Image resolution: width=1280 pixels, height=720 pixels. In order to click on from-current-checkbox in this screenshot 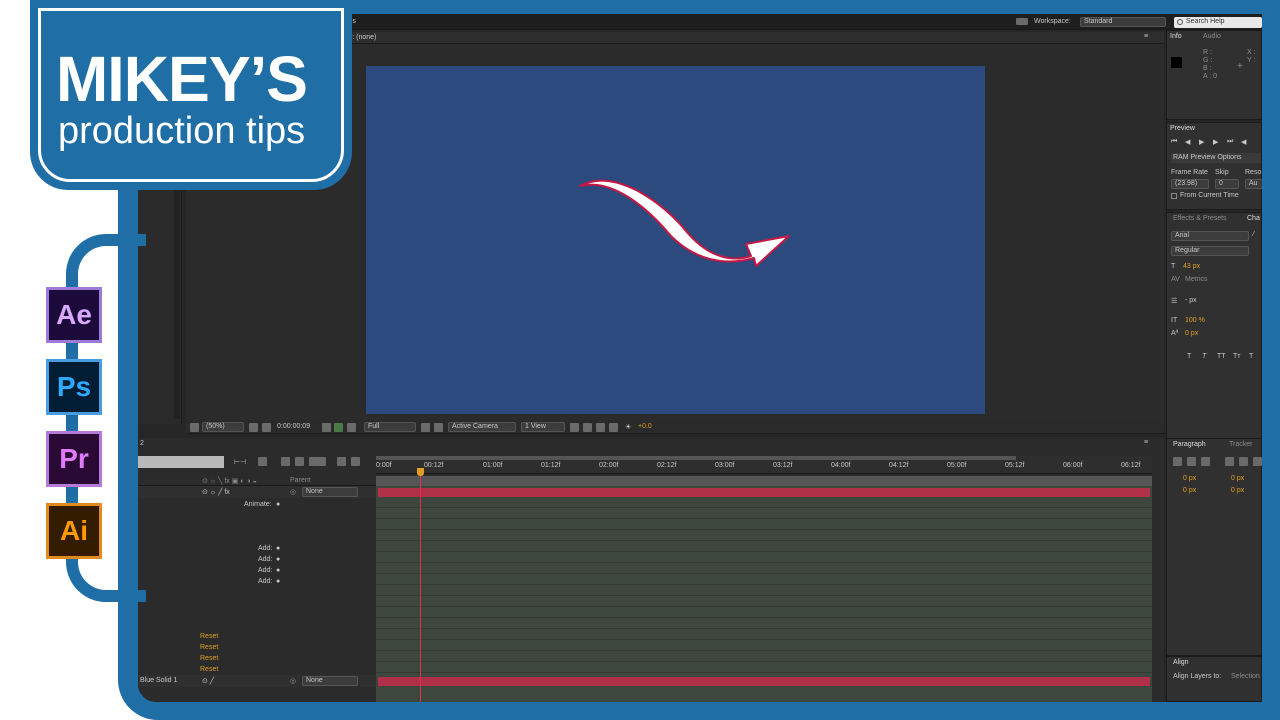, I will do `click(1174, 196)`.